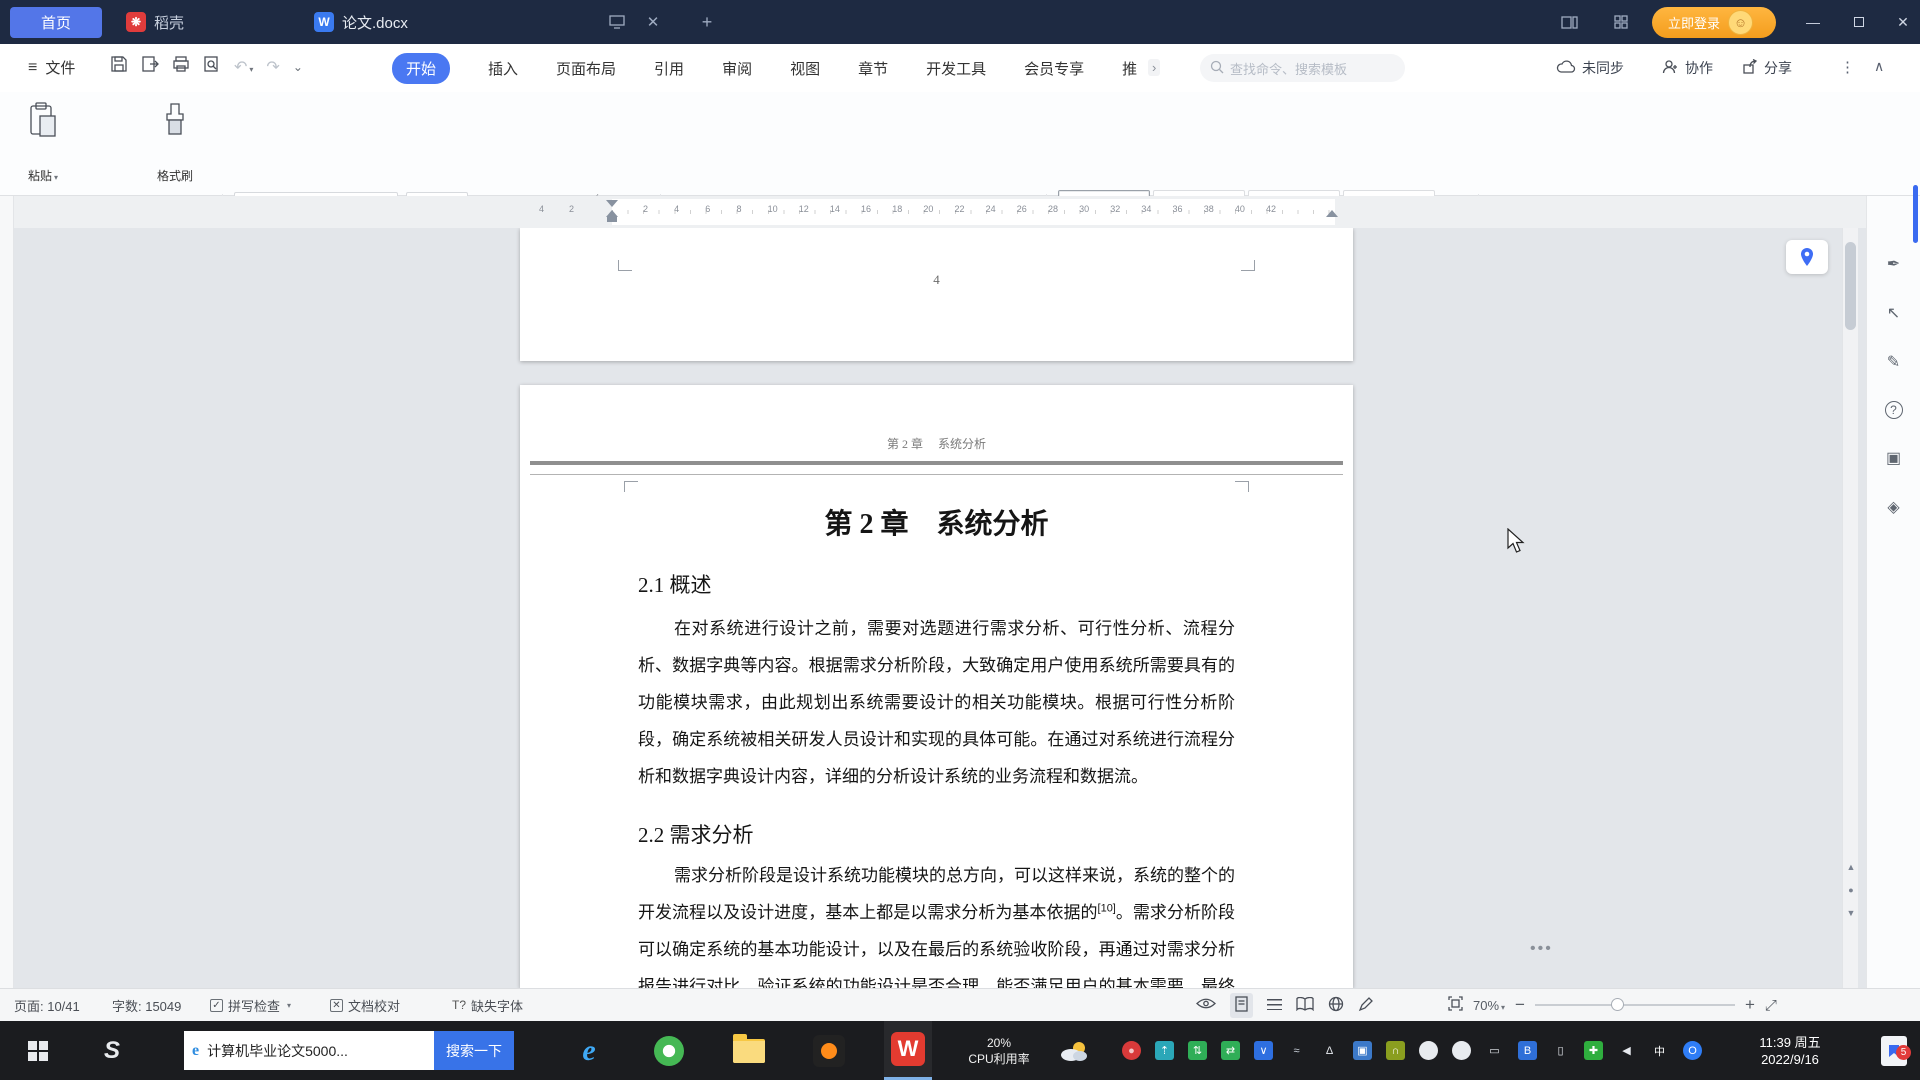  I want to click on missing-font-button: T? 缺失字体, so click(487, 1005).